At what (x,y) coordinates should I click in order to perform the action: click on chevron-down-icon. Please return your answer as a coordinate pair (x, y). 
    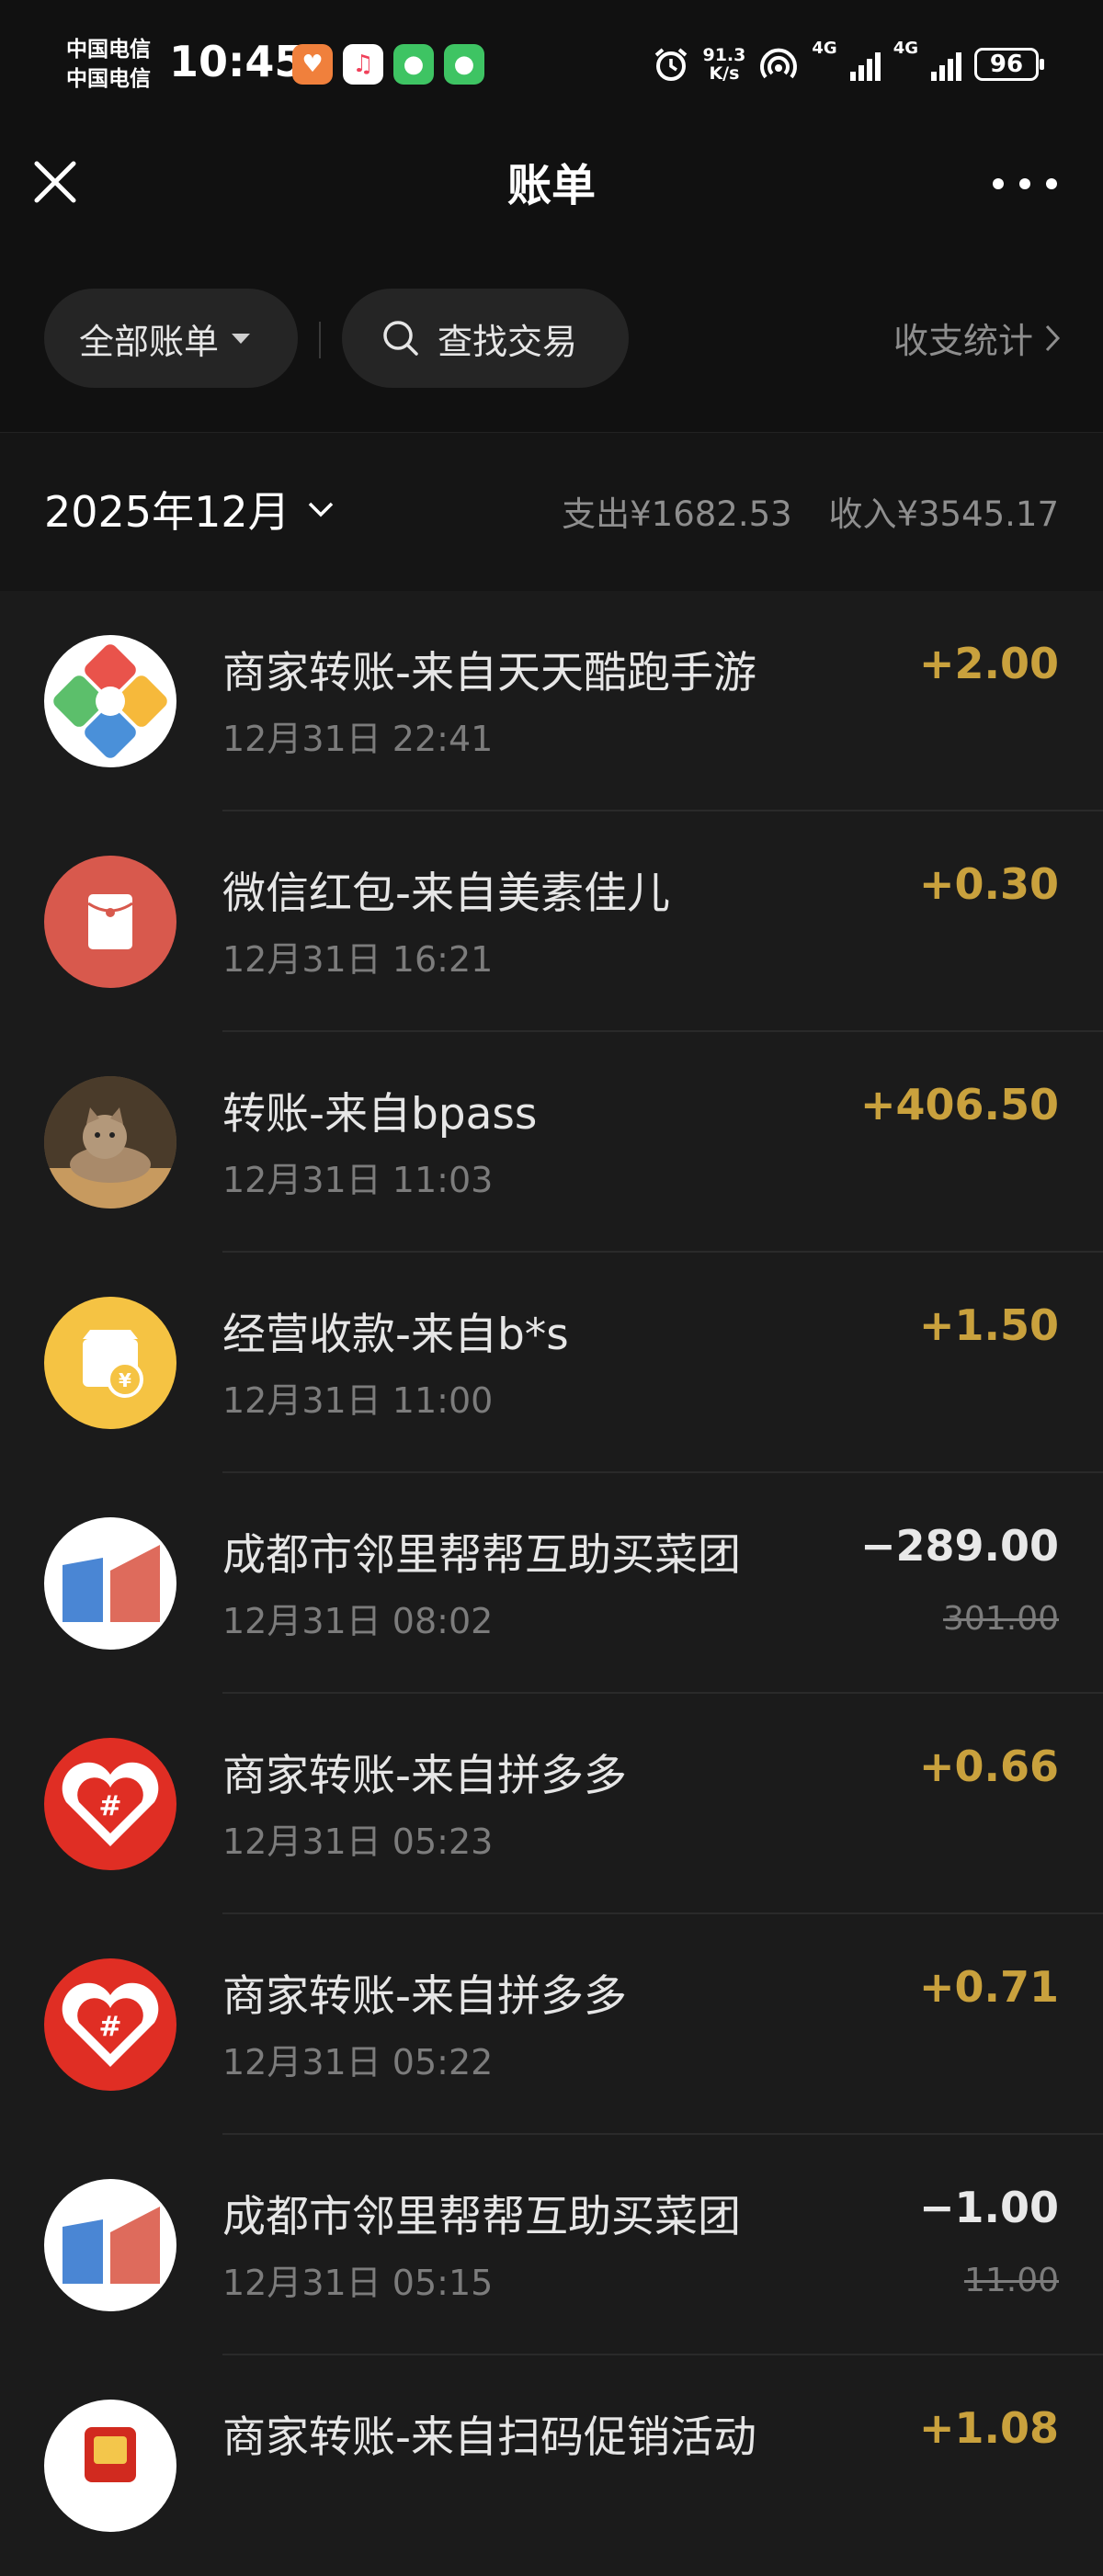
    Looking at the image, I should click on (321, 509).